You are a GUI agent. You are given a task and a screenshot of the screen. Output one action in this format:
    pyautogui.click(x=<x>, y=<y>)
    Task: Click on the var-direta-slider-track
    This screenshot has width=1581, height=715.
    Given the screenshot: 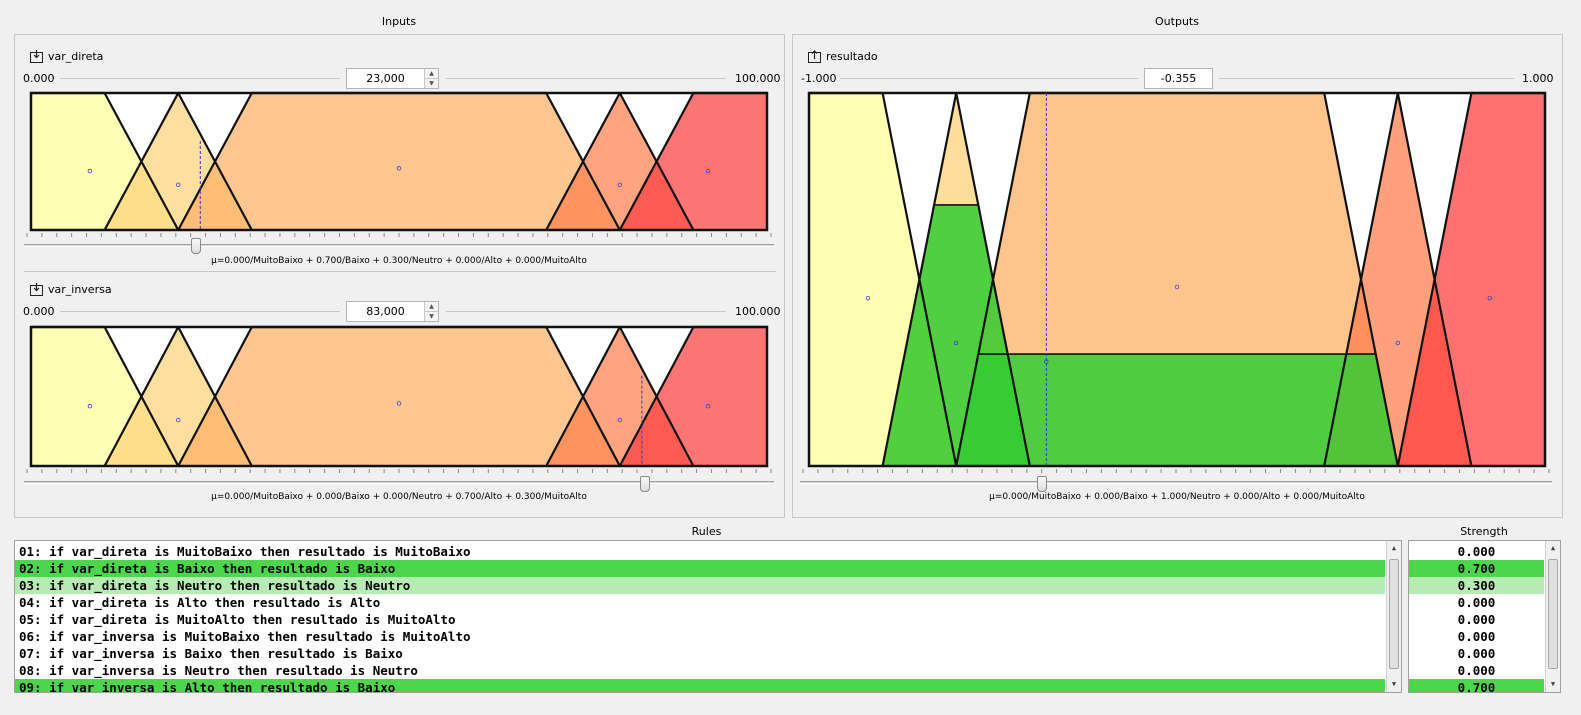 What is the action you would take?
    pyautogui.click(x=399, y=245)
    